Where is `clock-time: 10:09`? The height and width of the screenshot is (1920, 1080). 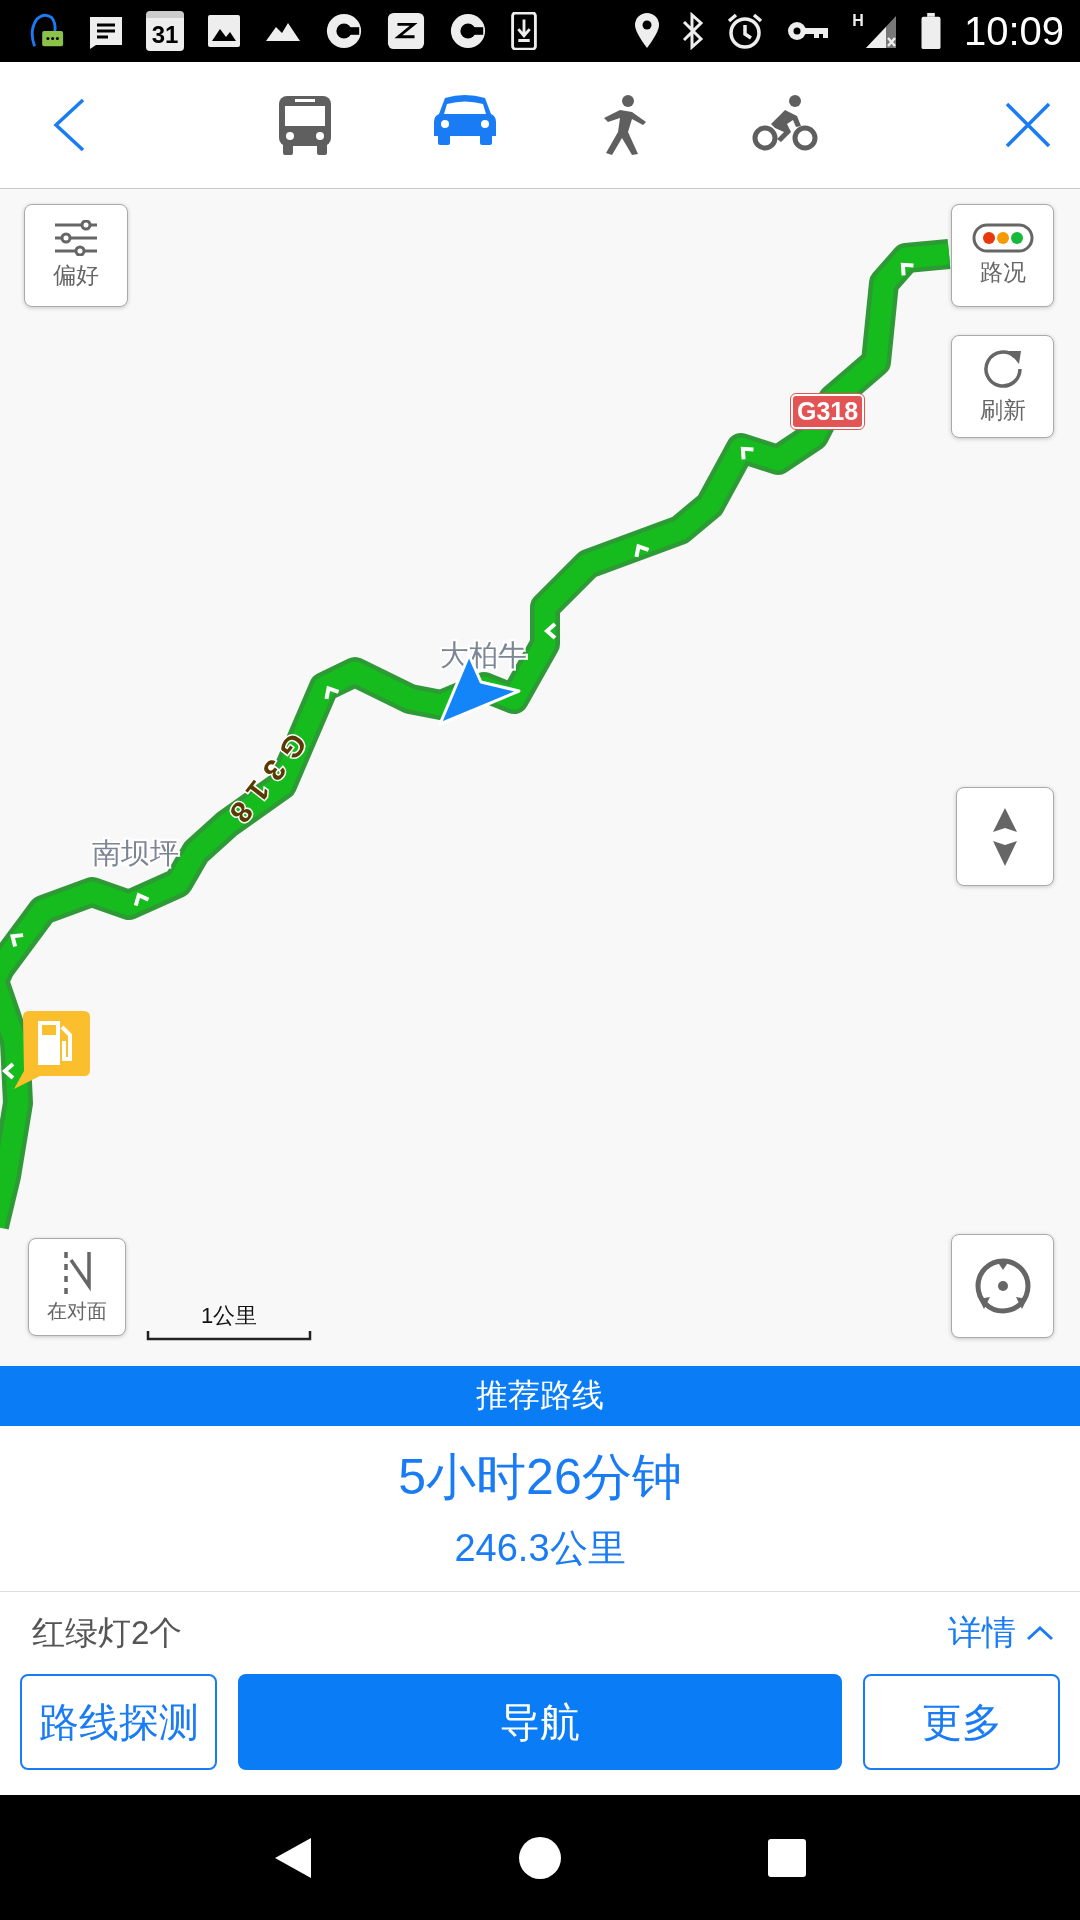
clock-time: 10:09 is located at coordinates (1013, 31).